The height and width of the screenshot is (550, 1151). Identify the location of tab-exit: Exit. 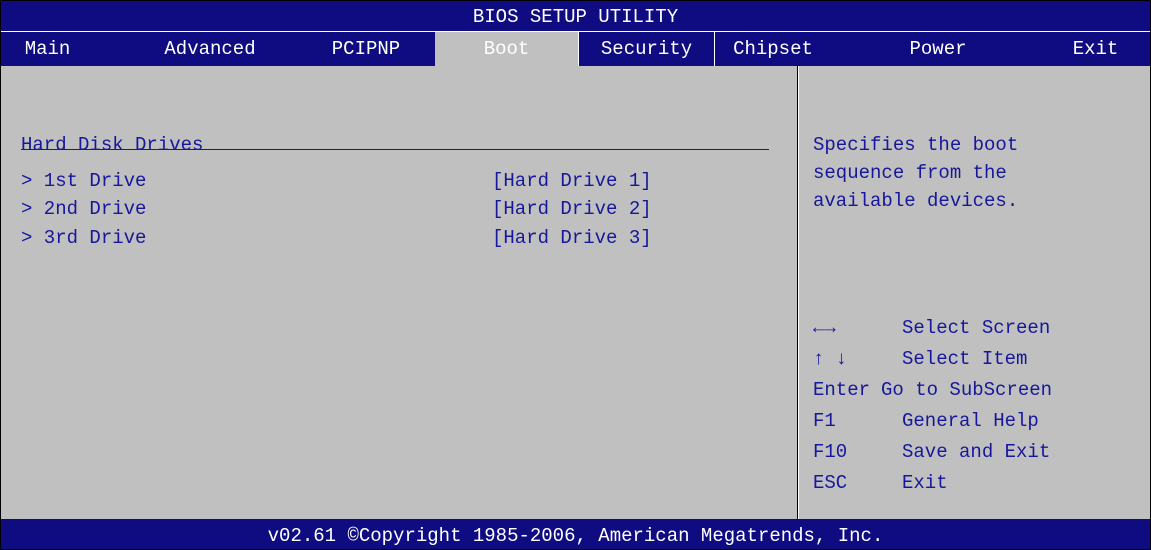
(1095, 49).